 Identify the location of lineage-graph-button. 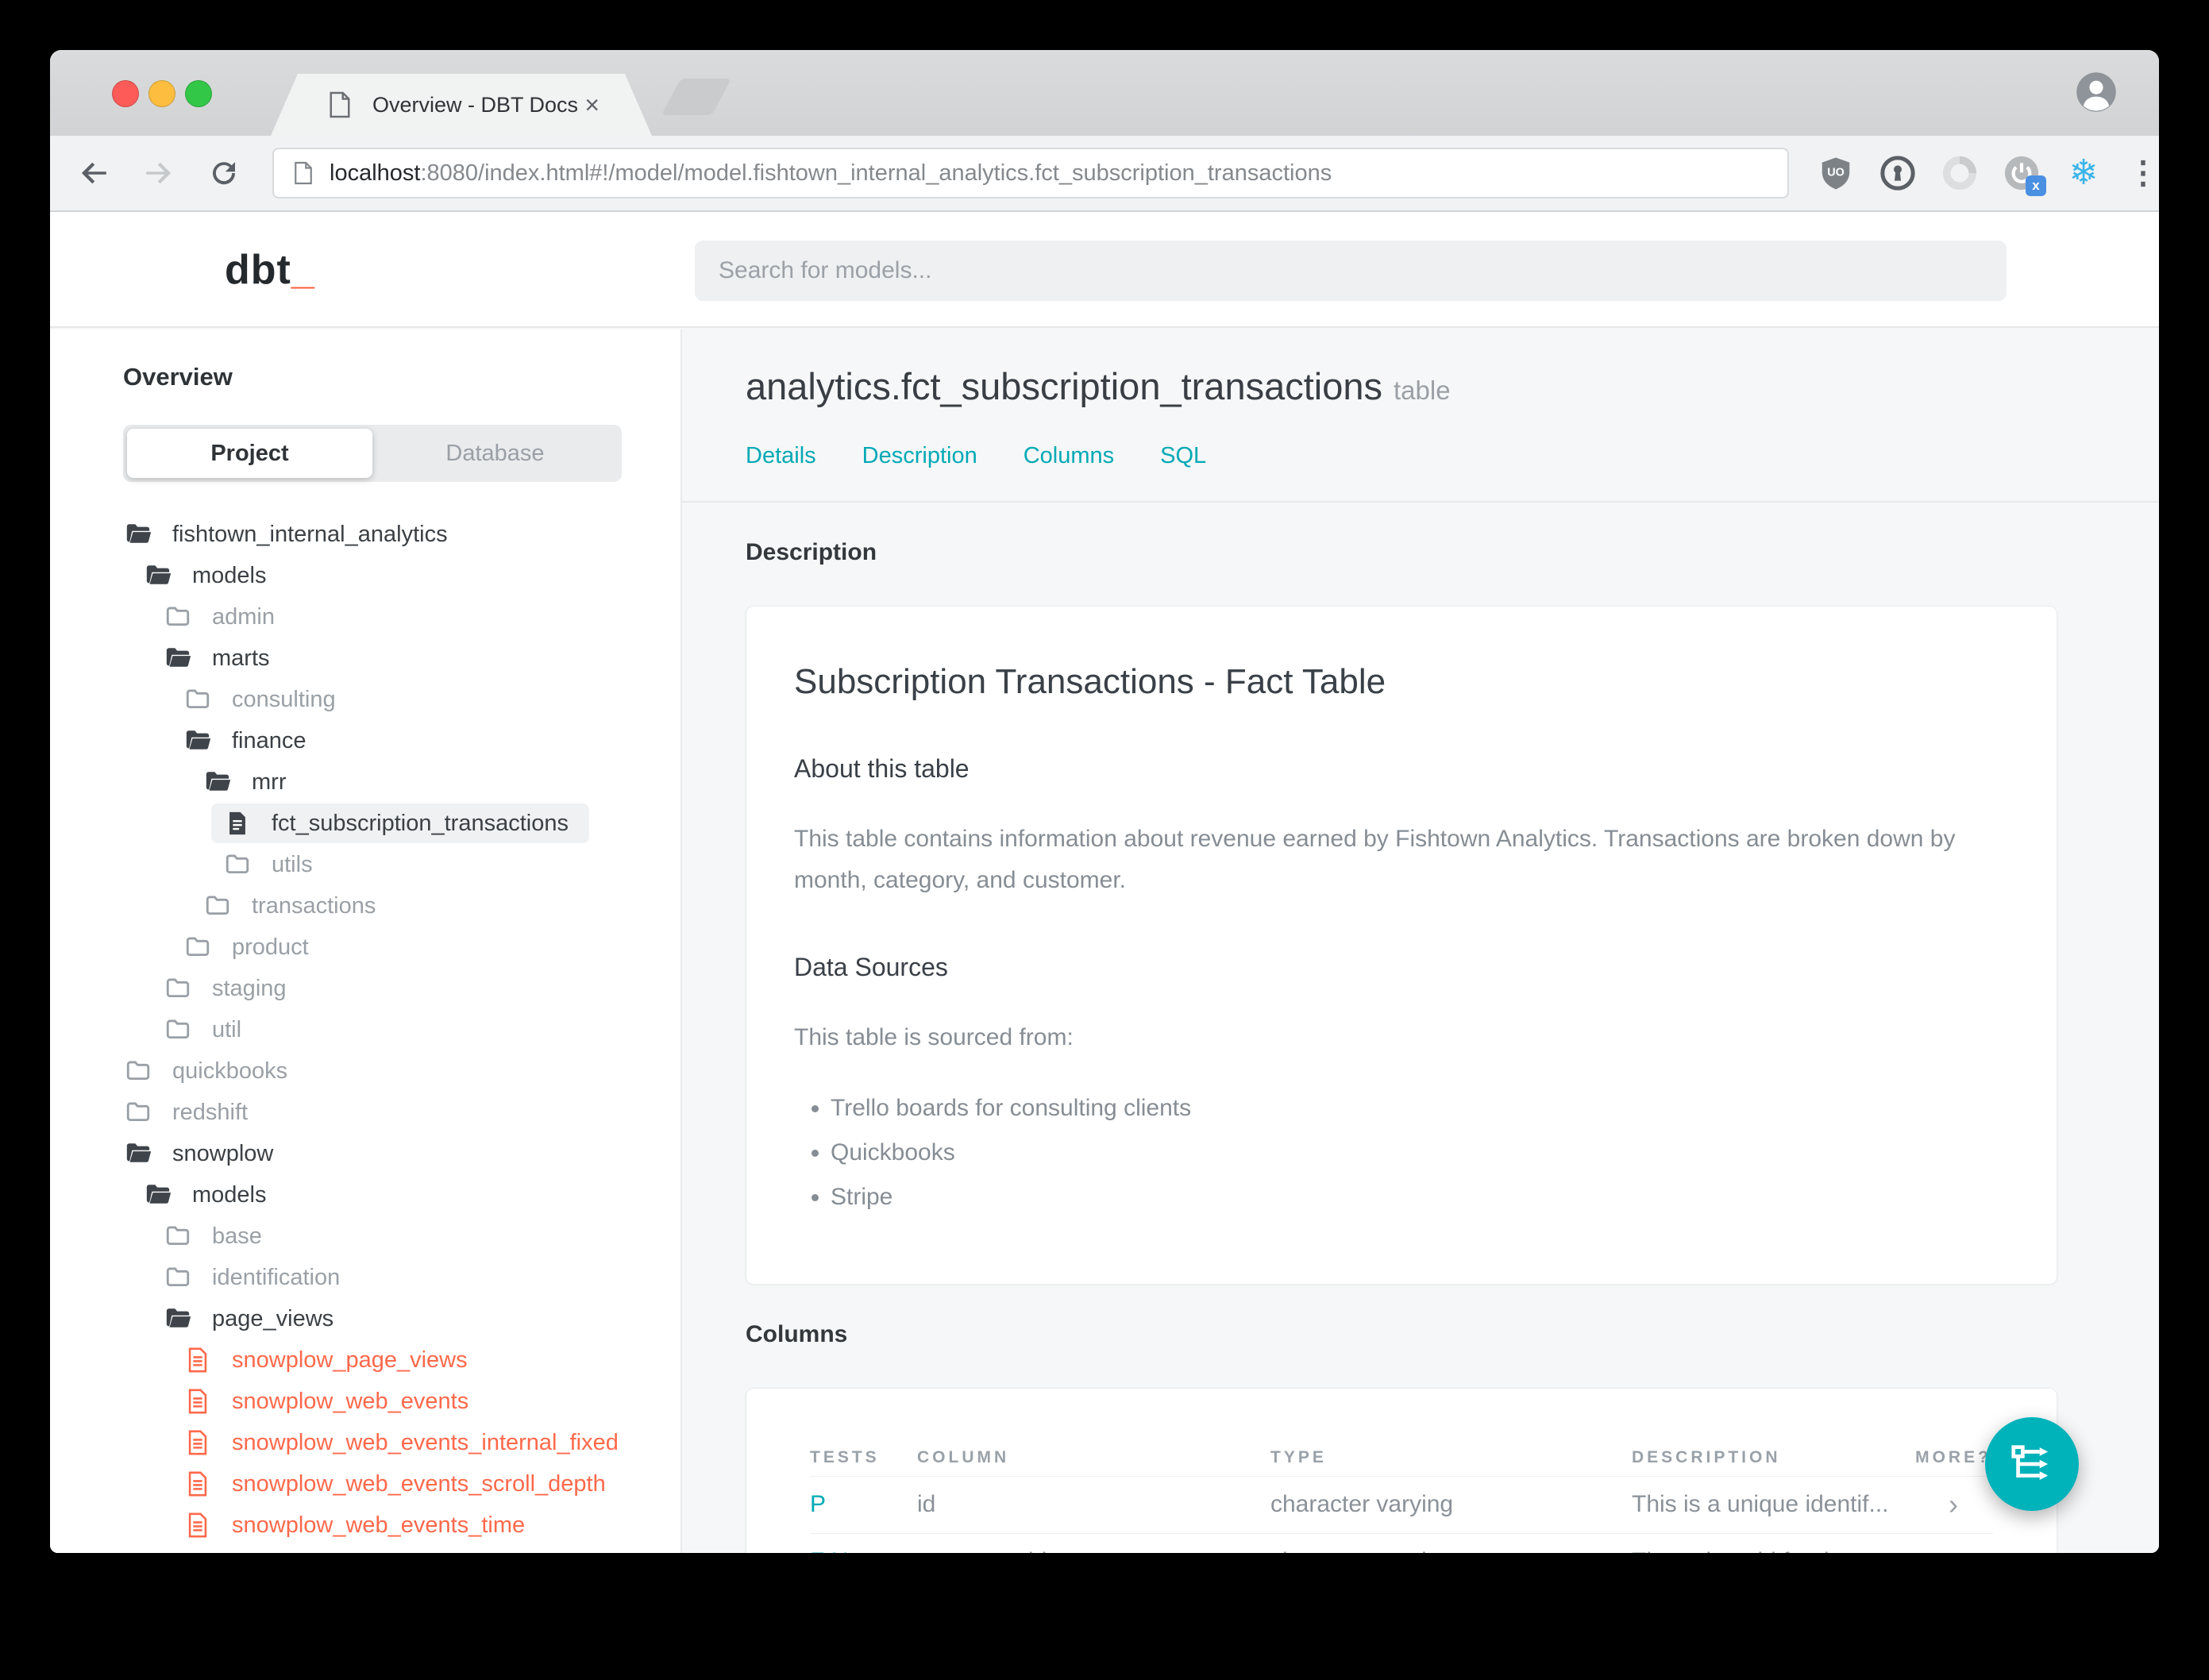
(2032, 1464).